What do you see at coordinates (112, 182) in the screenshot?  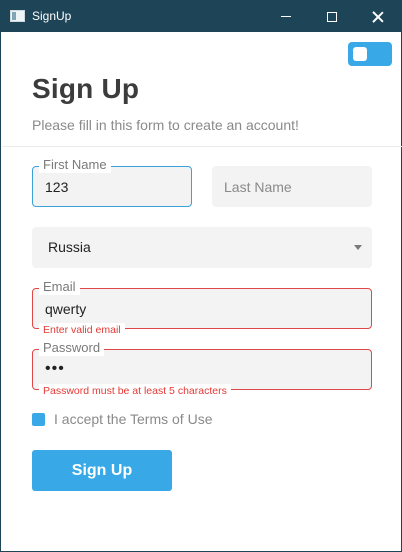 I see `first-name-field: First Name 123` at bounding box center [112, 182].